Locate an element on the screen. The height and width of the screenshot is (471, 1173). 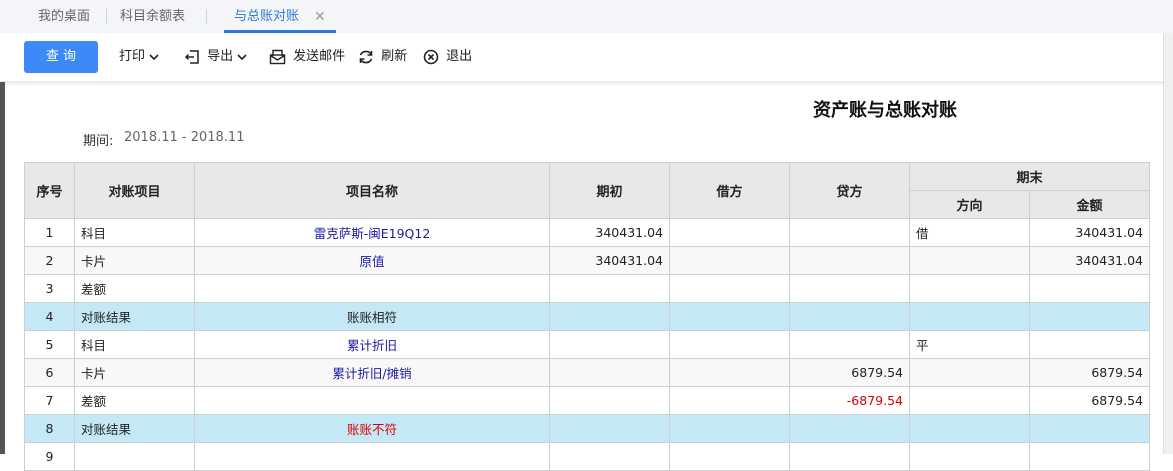
refresh-label: 刷新 is located at coordinates (394, 56).